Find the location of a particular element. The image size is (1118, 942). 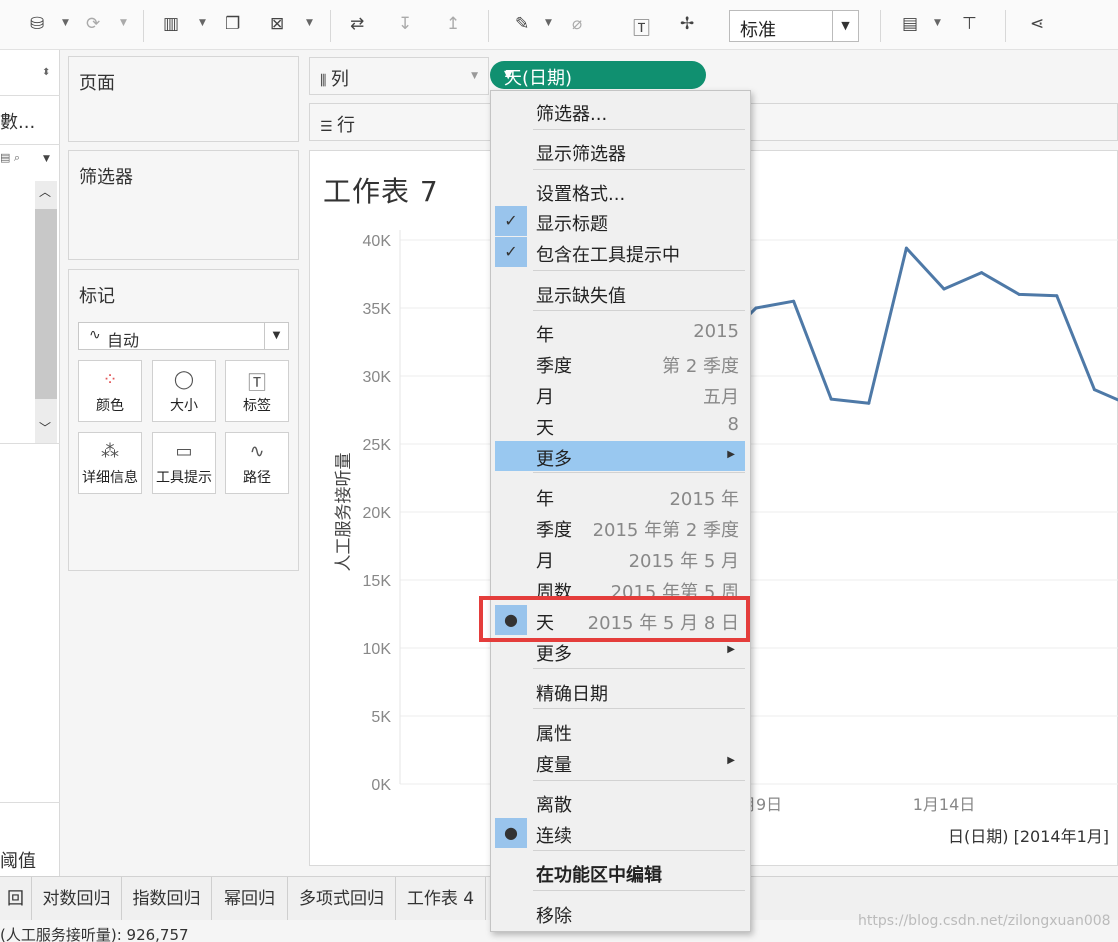

chevron-up-icon: ︿ is located at coordinates (45, 191).